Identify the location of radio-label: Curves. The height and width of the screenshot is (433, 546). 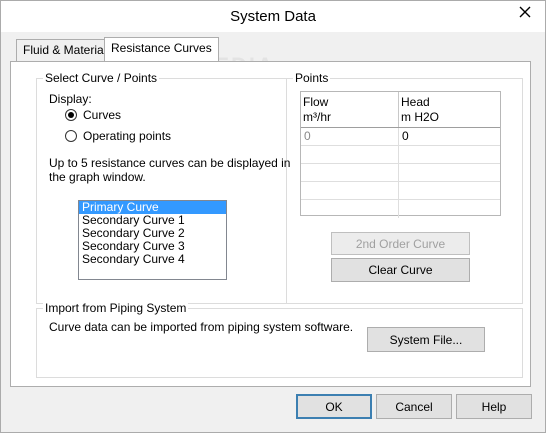
(102, 115).